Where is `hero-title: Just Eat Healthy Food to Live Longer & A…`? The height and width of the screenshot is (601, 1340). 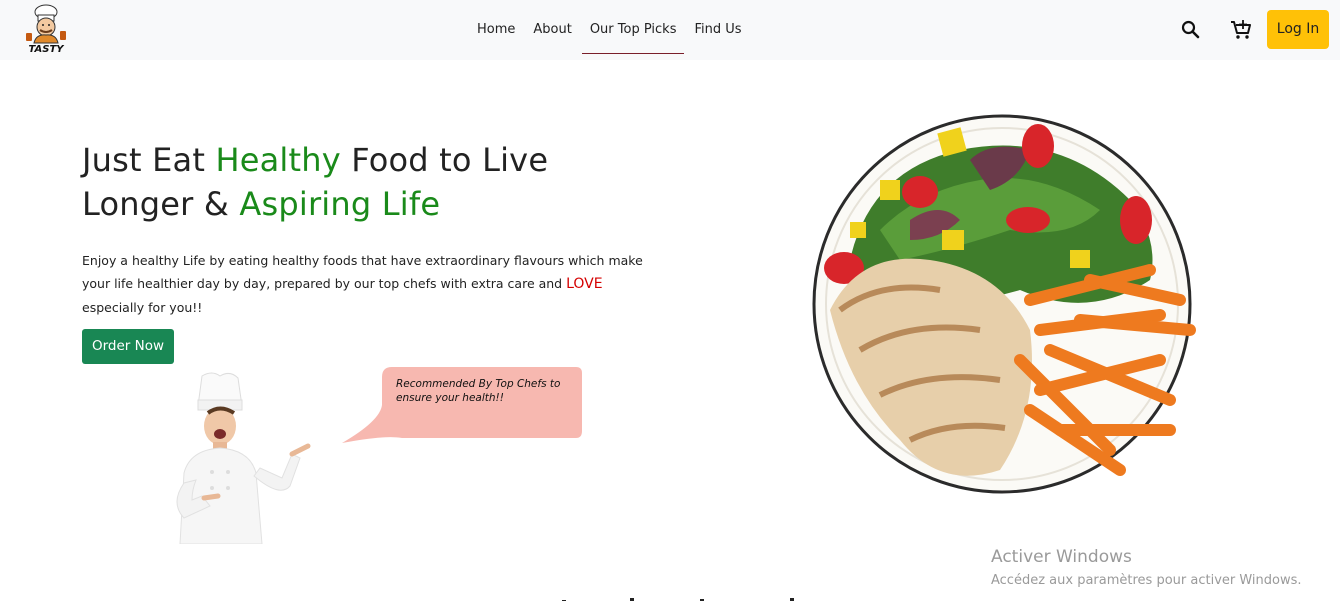 hero-title: Just Eat Healthy Food to Live Longer & A… is located at coordinates (315, 182).